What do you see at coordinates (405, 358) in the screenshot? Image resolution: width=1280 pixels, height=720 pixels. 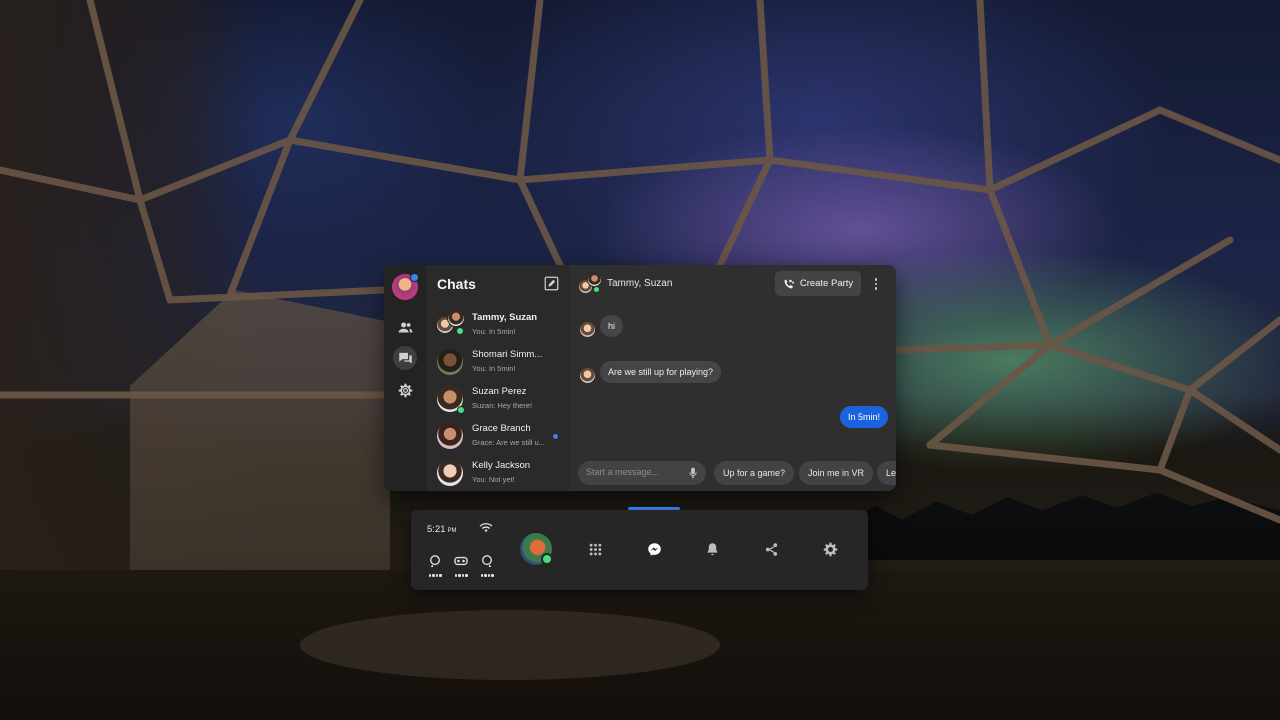 I see `chat-icon` at bounding box center [405, 358].